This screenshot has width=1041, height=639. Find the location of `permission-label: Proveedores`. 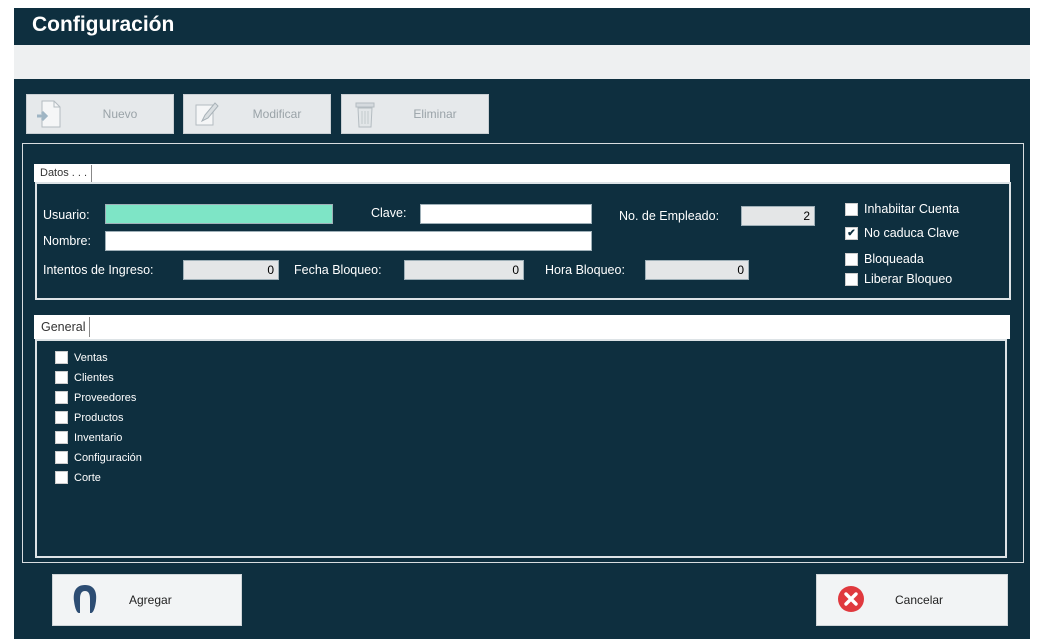

permission-label: Proveedores is located at coordinates (105, 397).